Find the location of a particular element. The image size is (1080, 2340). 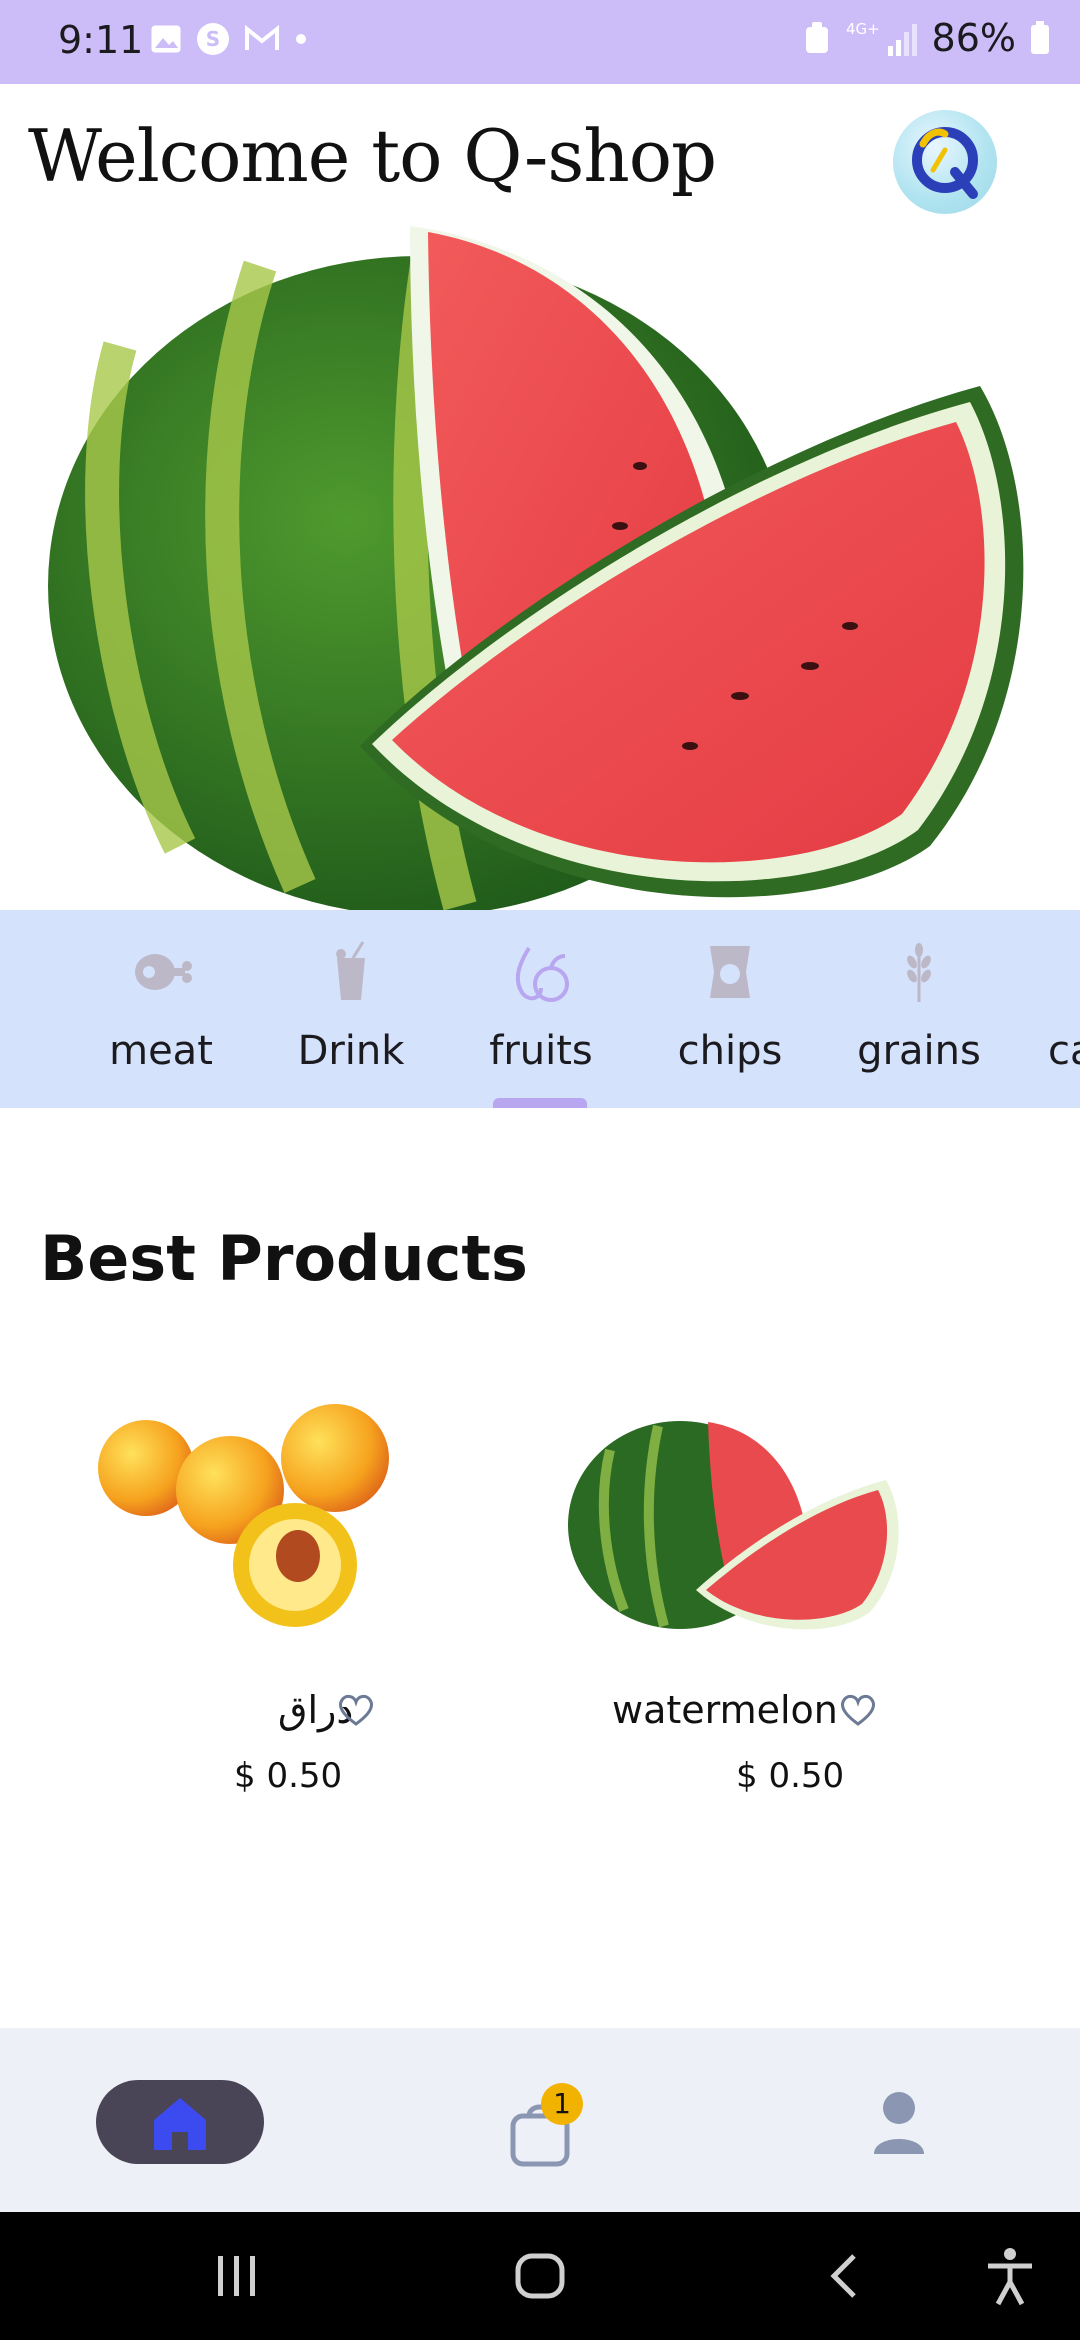

system-navigation-bar is located at coordinates (540, 2276).